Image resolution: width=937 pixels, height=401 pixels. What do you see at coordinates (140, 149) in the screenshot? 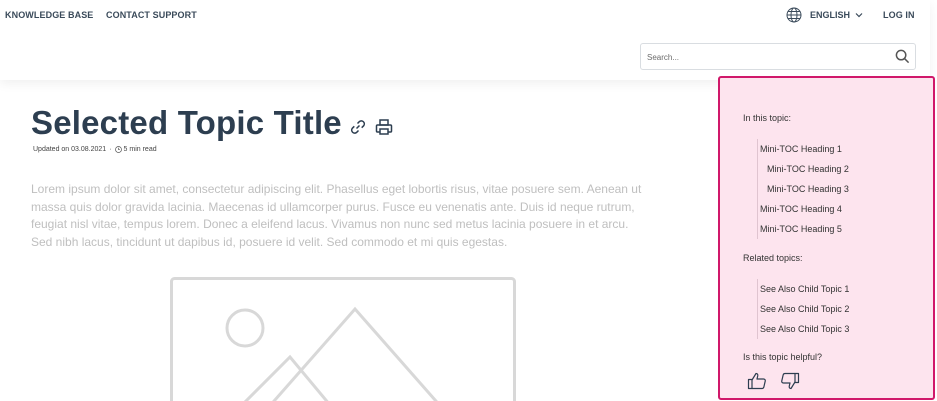
I see `read-time: 5 min read` at bounding box center [140, 149].